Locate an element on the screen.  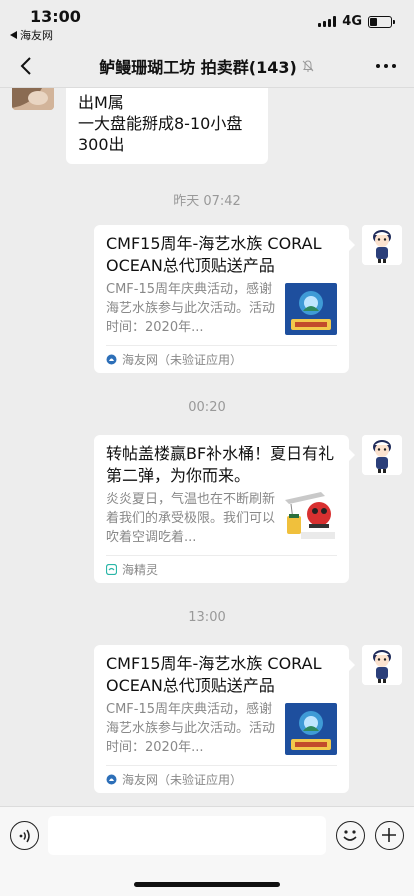
network-type: 4G is located at coordinates (352, 21).